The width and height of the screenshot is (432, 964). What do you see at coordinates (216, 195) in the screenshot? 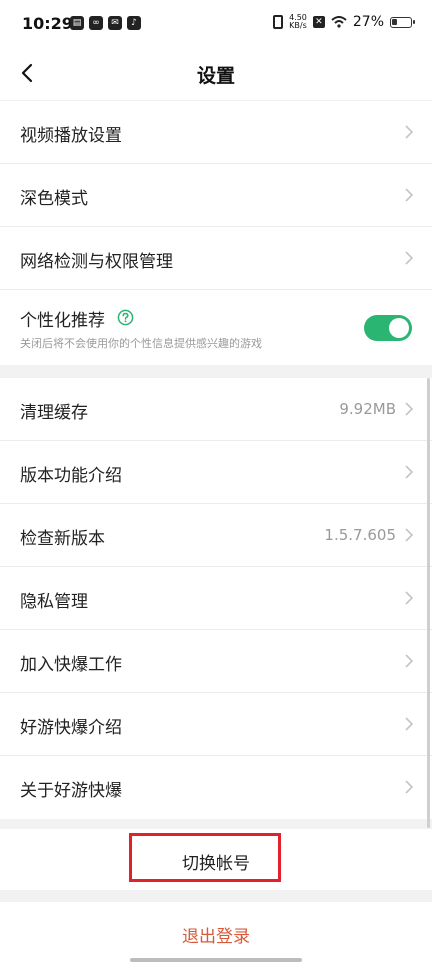
I see `row-dark-mode: 深色模式` at bounding box center [216, 195].